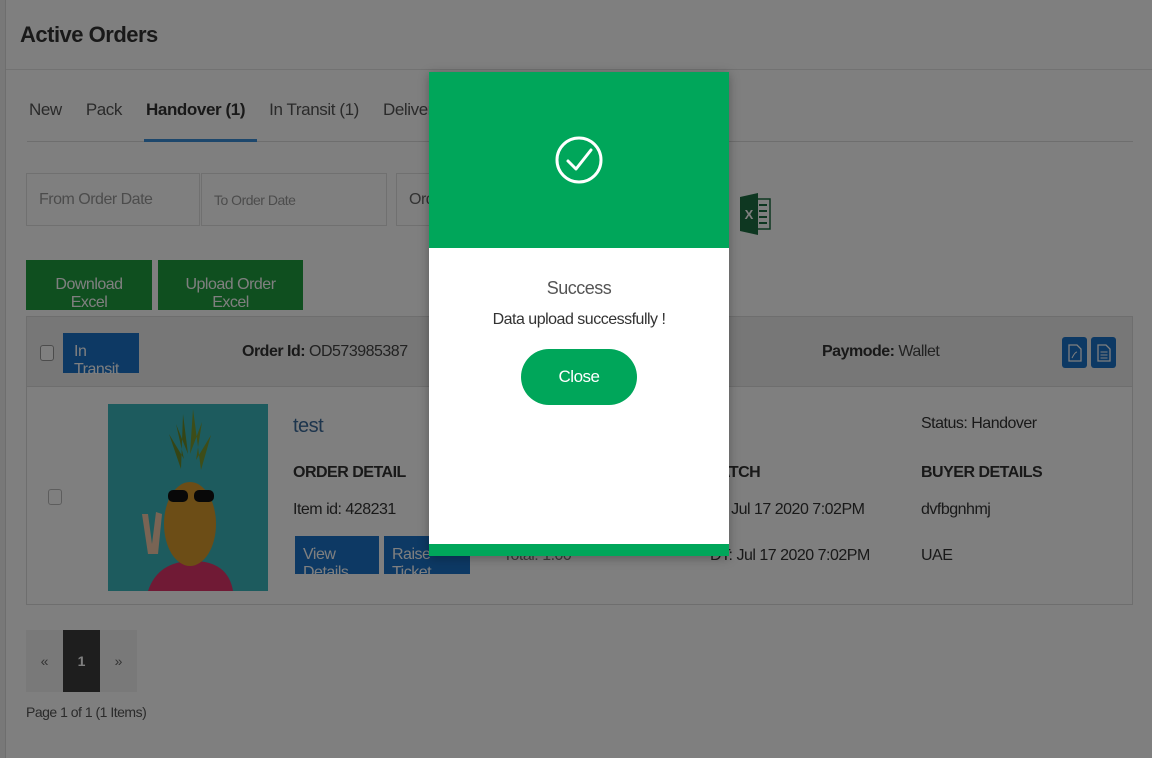 The width and height of the screenshot is (1152, 758). I want to click on modal-footer-bar, so click(579, 550).